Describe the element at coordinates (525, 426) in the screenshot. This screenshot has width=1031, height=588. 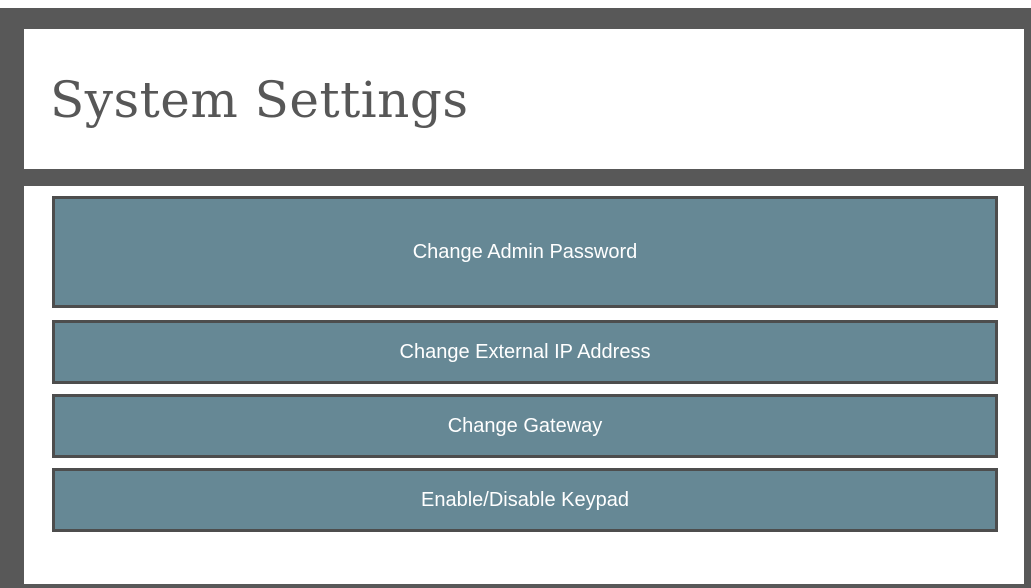
I see `change-gateway-button: Change Gateway` at that location.